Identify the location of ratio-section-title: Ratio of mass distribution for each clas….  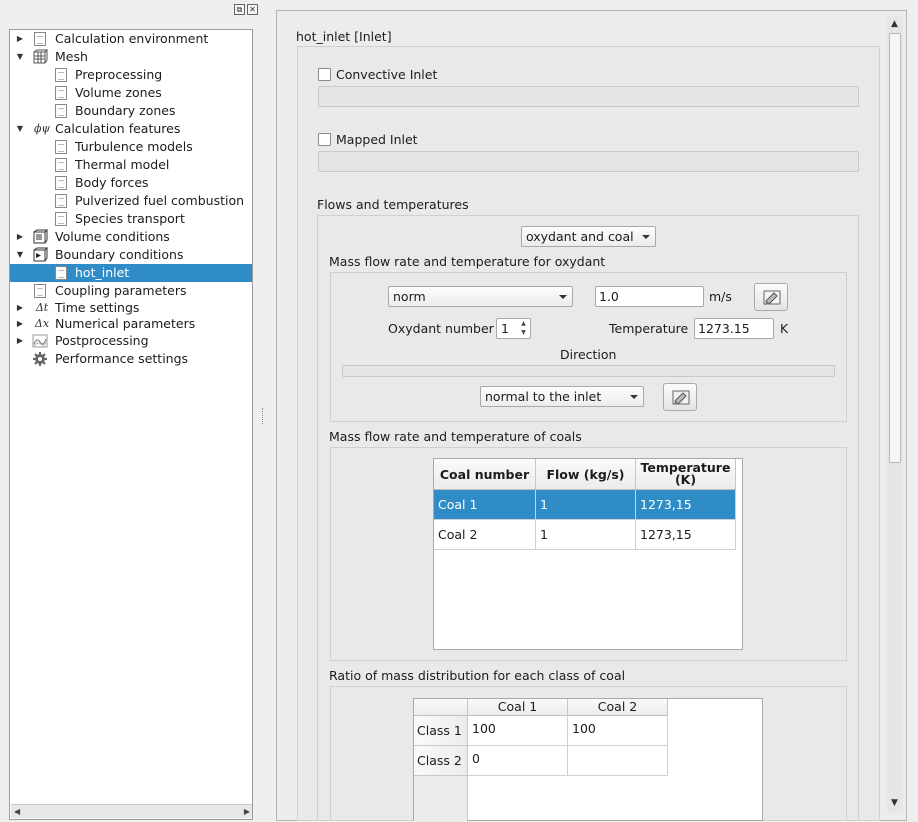
(477, 675).